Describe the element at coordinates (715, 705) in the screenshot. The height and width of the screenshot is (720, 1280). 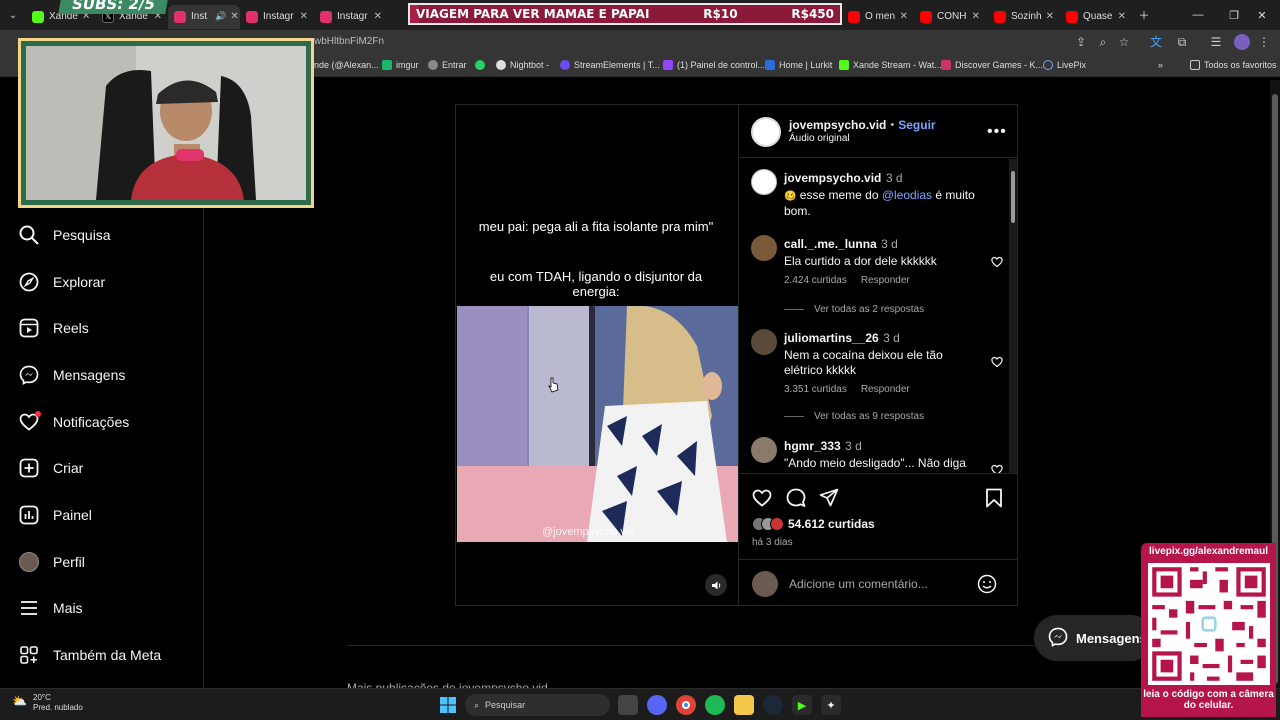
I see `spotify-icon` at that location.